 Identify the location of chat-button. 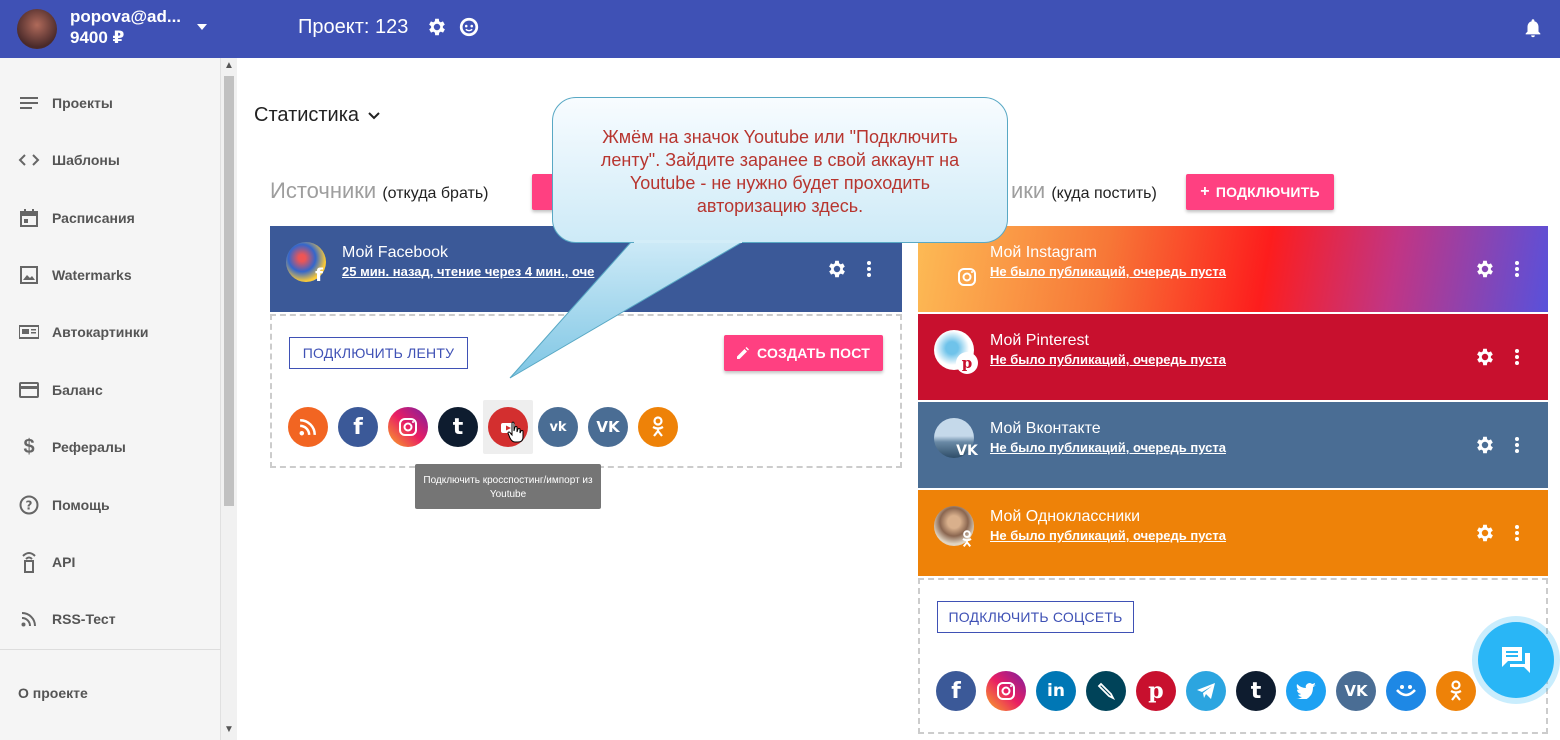
(1516, 660).